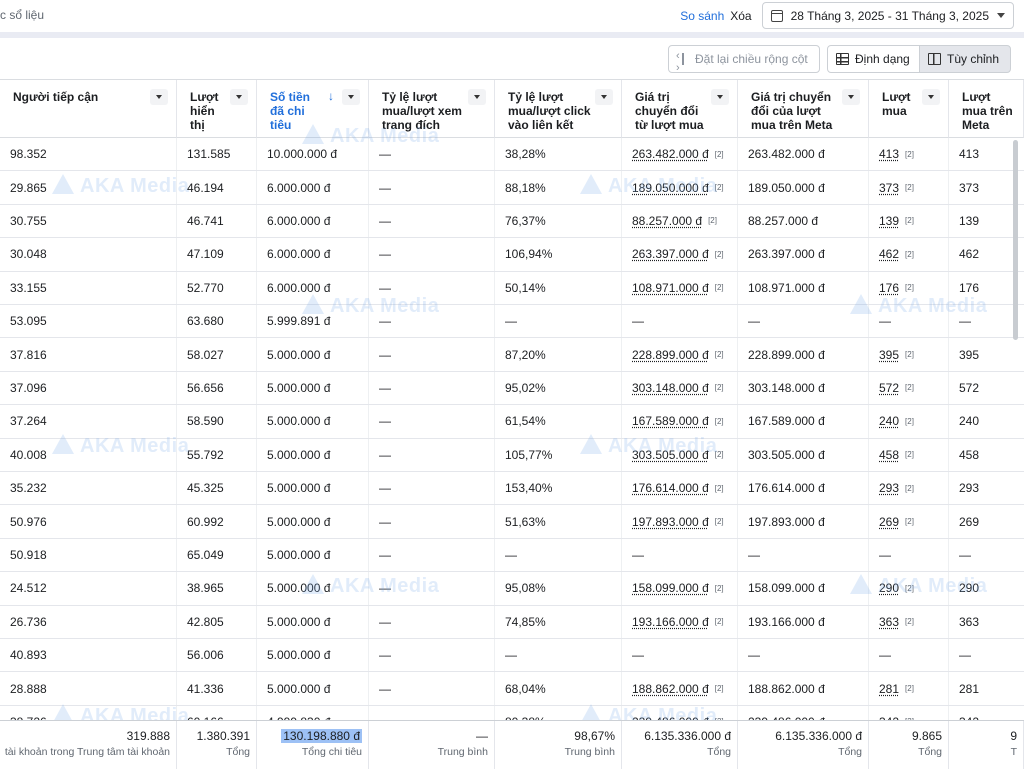 Image resolution: width=1024 pixels, height=769 pixels. I want to click on table-cell: 60.166, so click(217, 713).